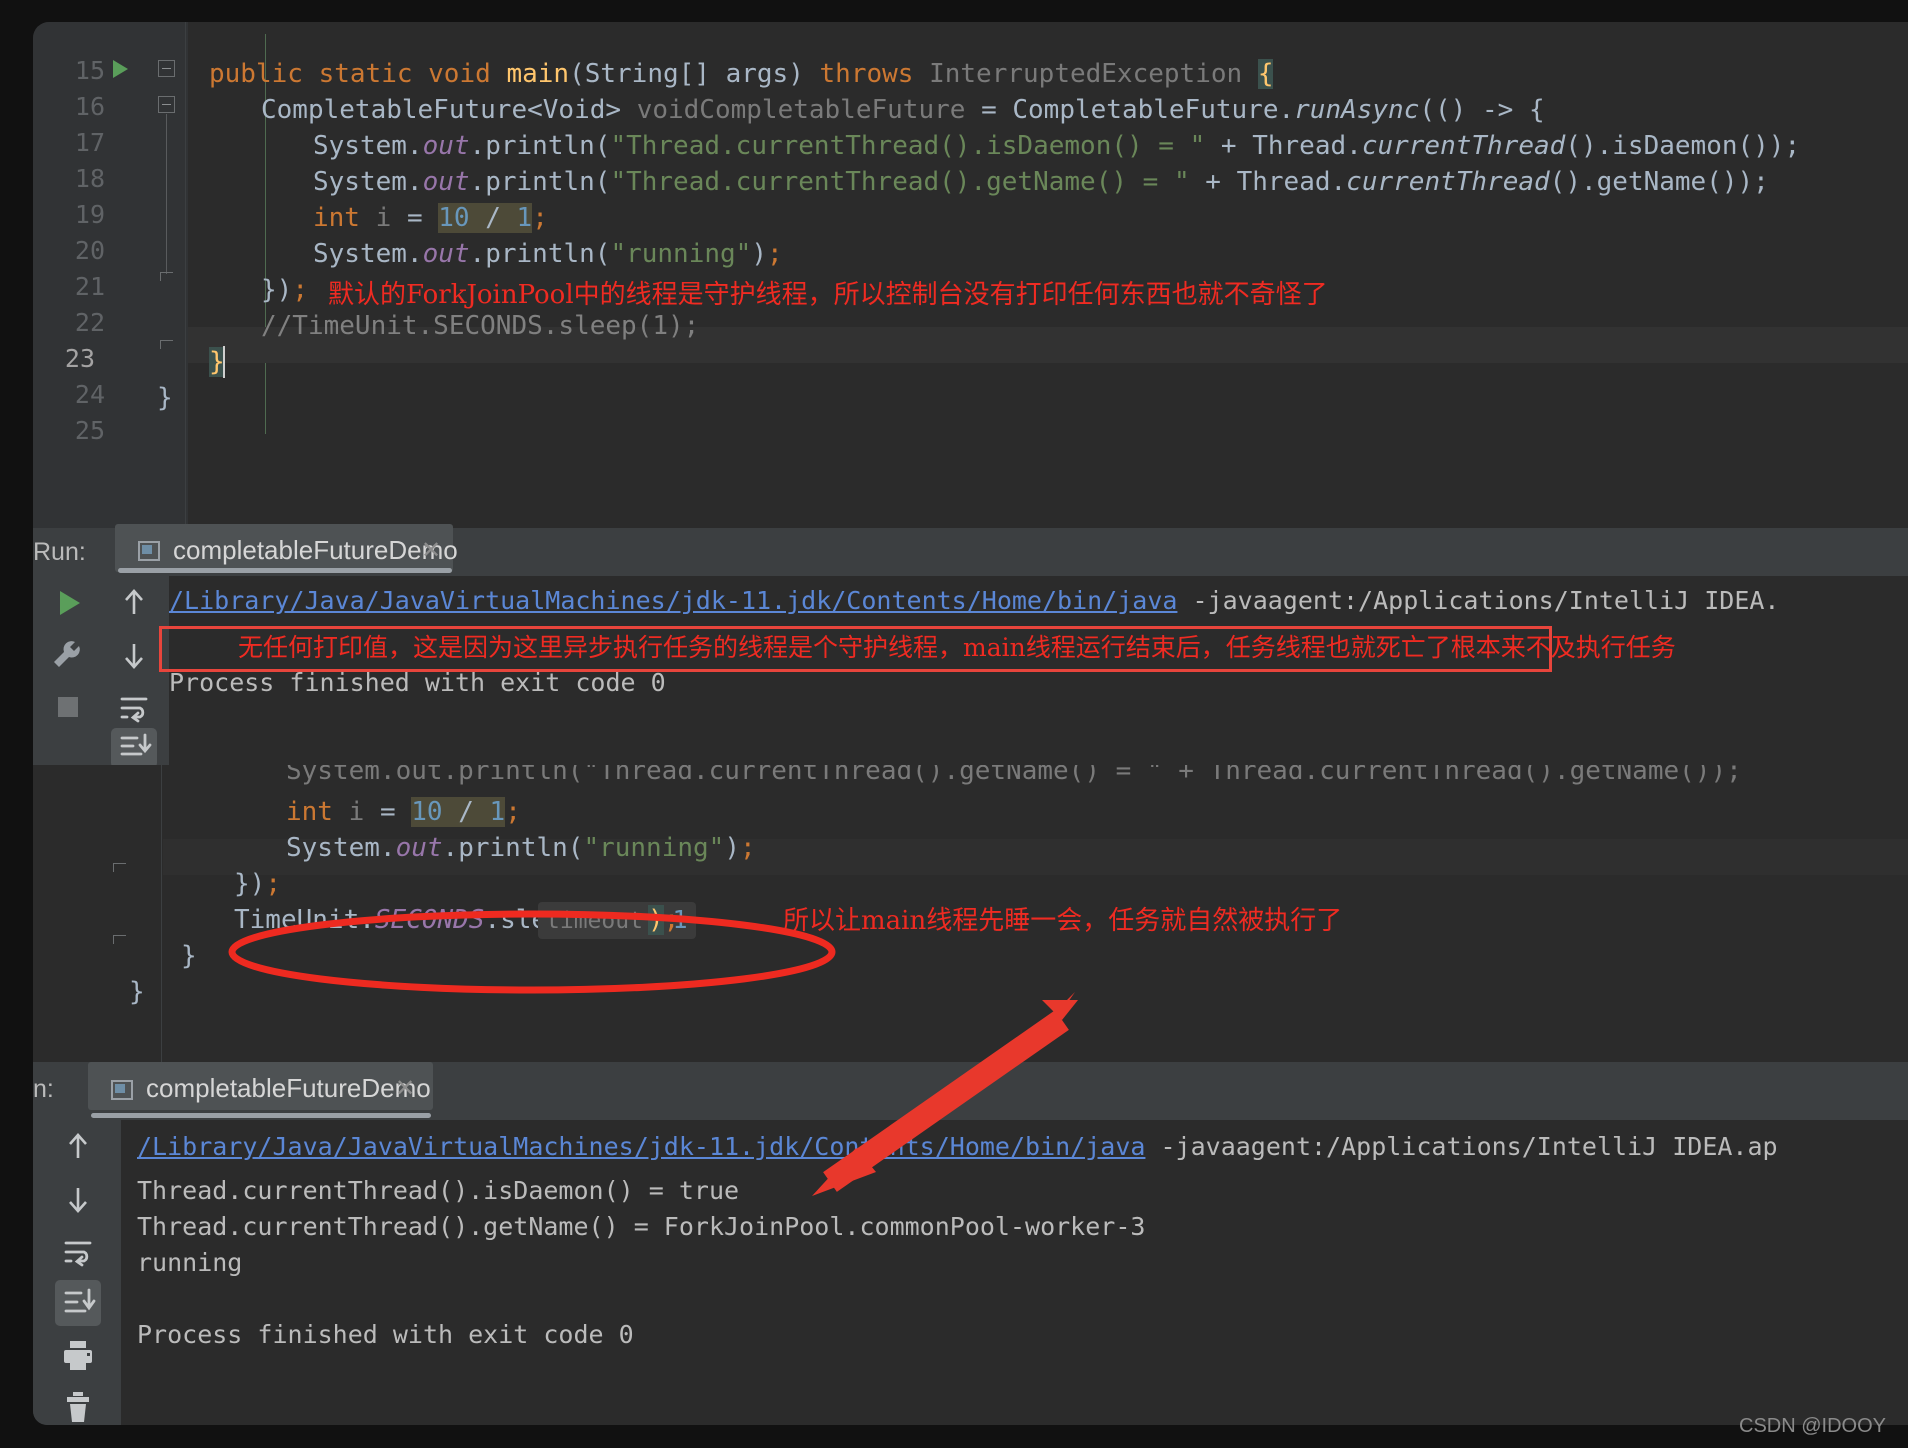 The width and height of the screenshot is (1908, 1448). Describe the element at coordinates (89, 178) in the screenshot. I see `line-number: 18` at that location.